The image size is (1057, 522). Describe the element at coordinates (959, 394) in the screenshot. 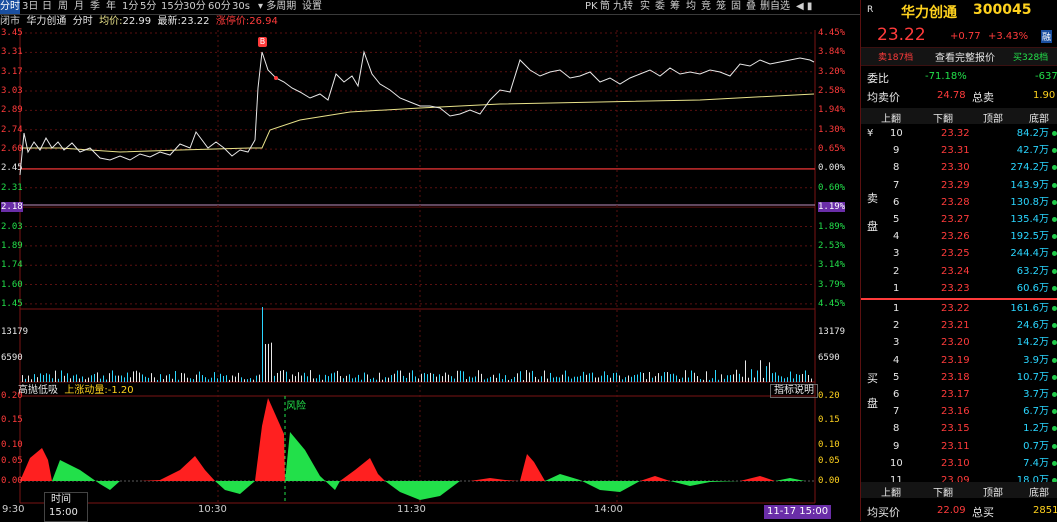

I see `bids-row: 6 23.17 3.7万` at that location.